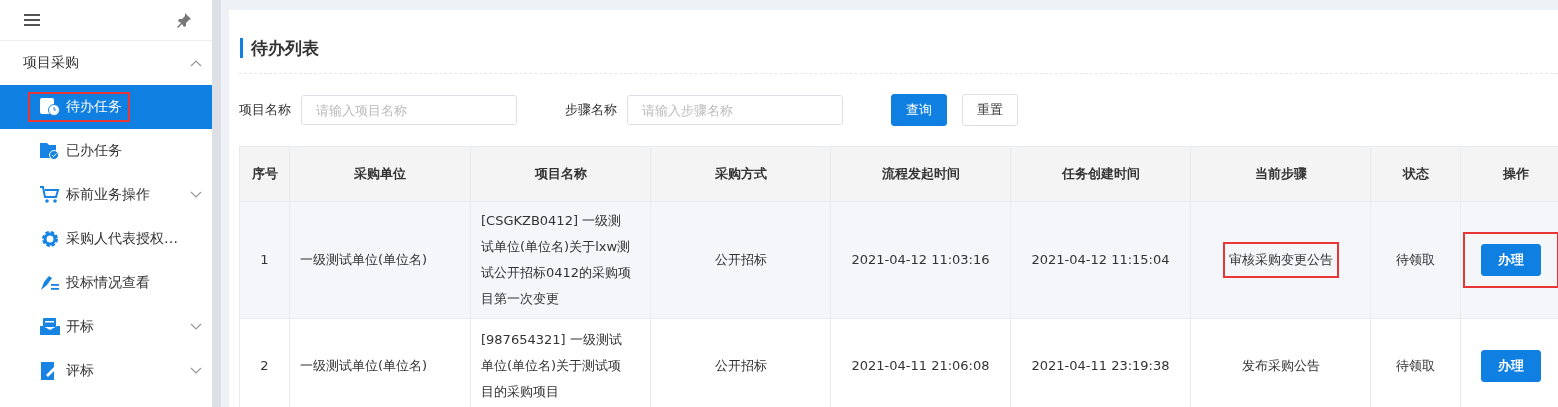 Image resolution: width=1558 pixels, height=407 pixels. Describe the element at coordinates (1100, 174) in the screenshot. I see `column-header: 任务创建时间` at that location.